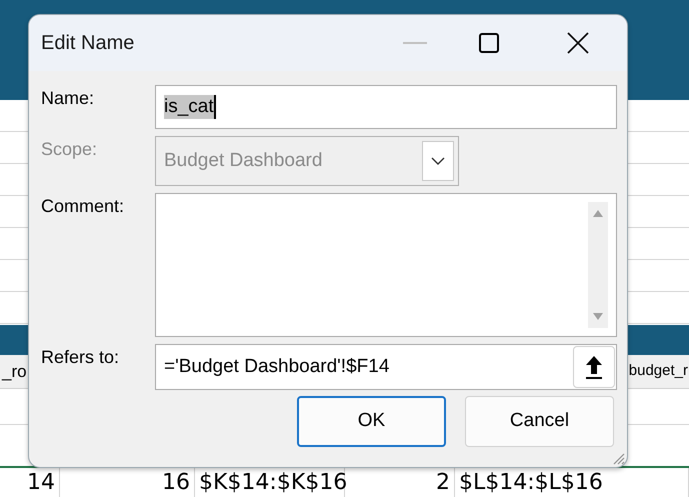 The image size is (689, 497). I want to click on scroll-down-icon, so click(598, 316).